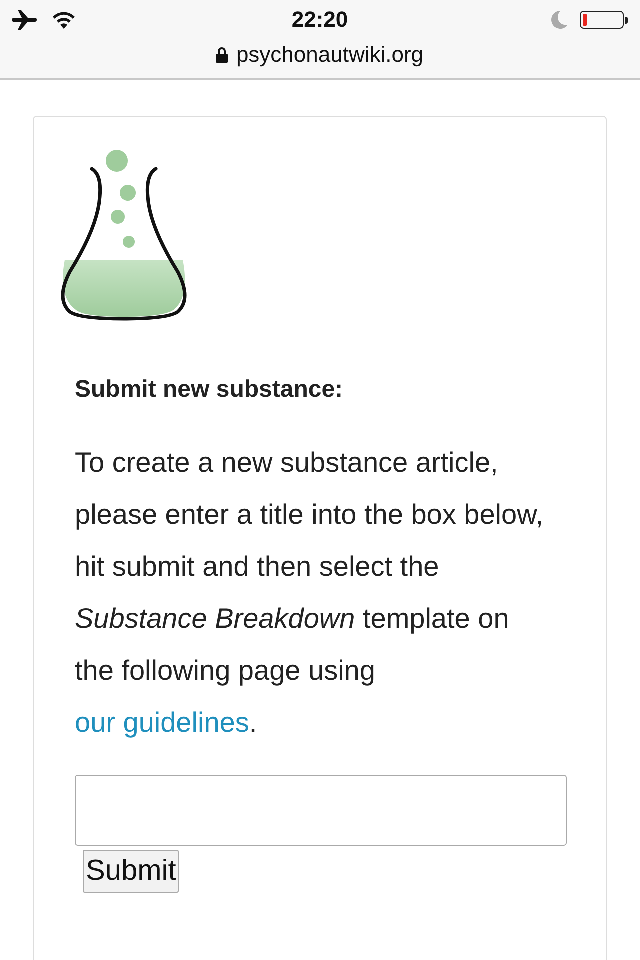 The width and height of the screenshot is (640, 960). I want to click on section-heading: Submit new substance:, so click(209, 390).